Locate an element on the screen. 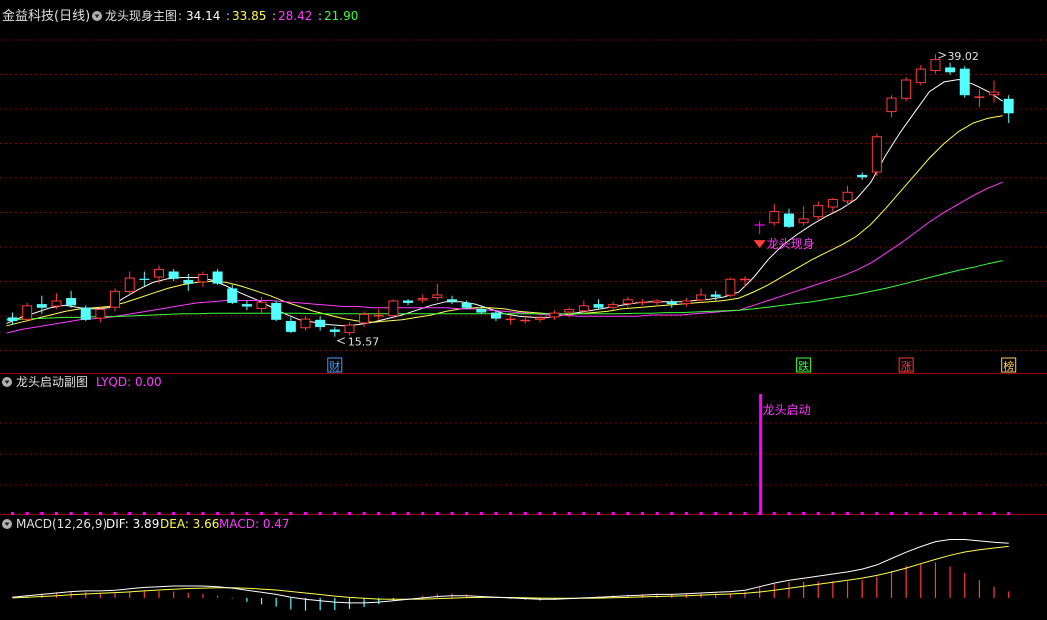 The height and width of the screenshot is (620, 1047). sub-indicator-name: 龙头启动副图 is located at coordinates (52, 382).